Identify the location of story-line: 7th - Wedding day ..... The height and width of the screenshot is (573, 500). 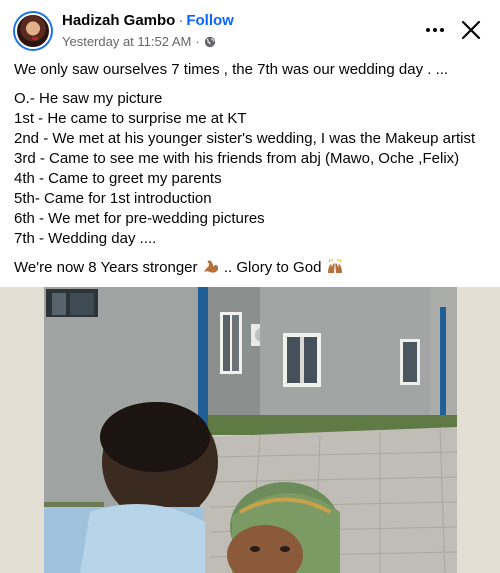
(85, 238).